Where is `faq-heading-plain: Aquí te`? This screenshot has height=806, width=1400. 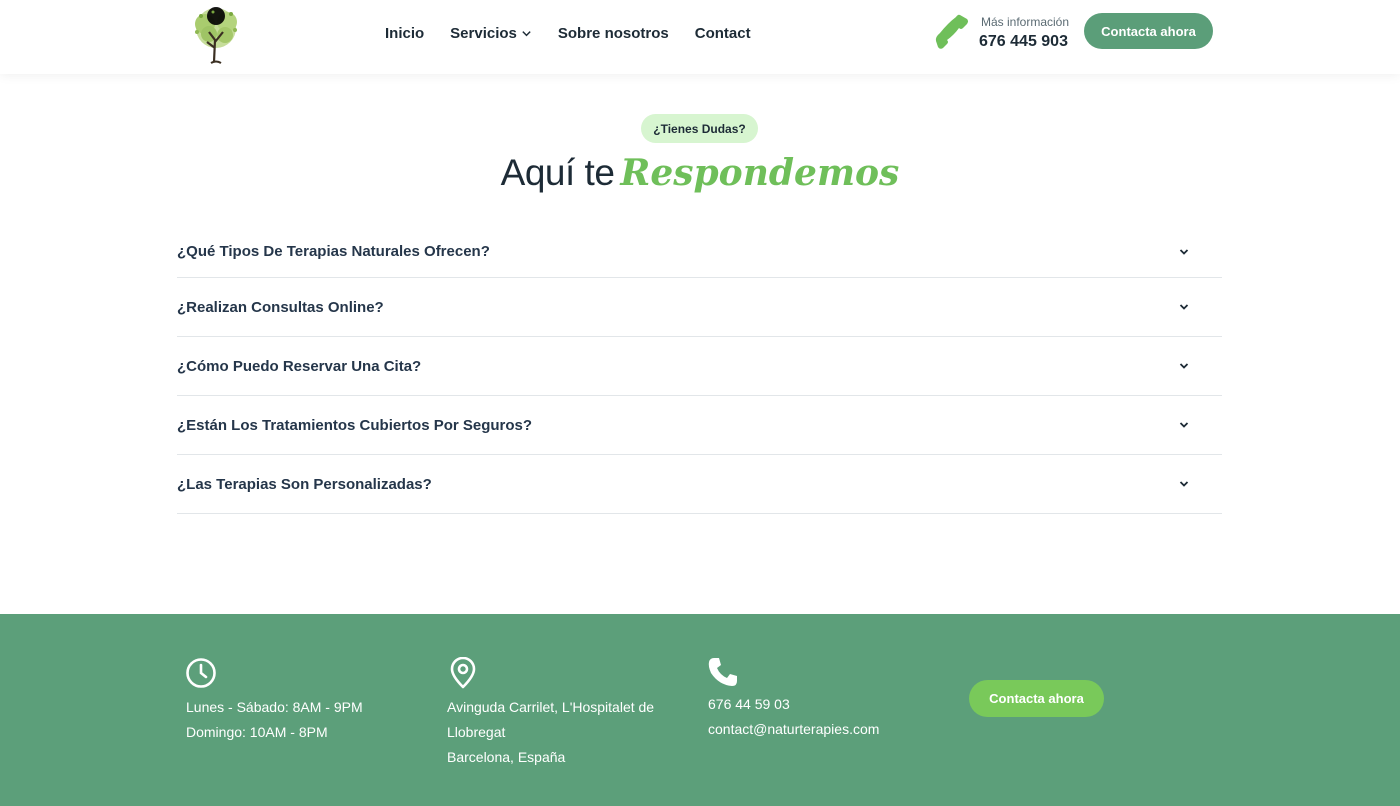
faq-heading-plain: Aquí te is located at coordinates (557, 172).